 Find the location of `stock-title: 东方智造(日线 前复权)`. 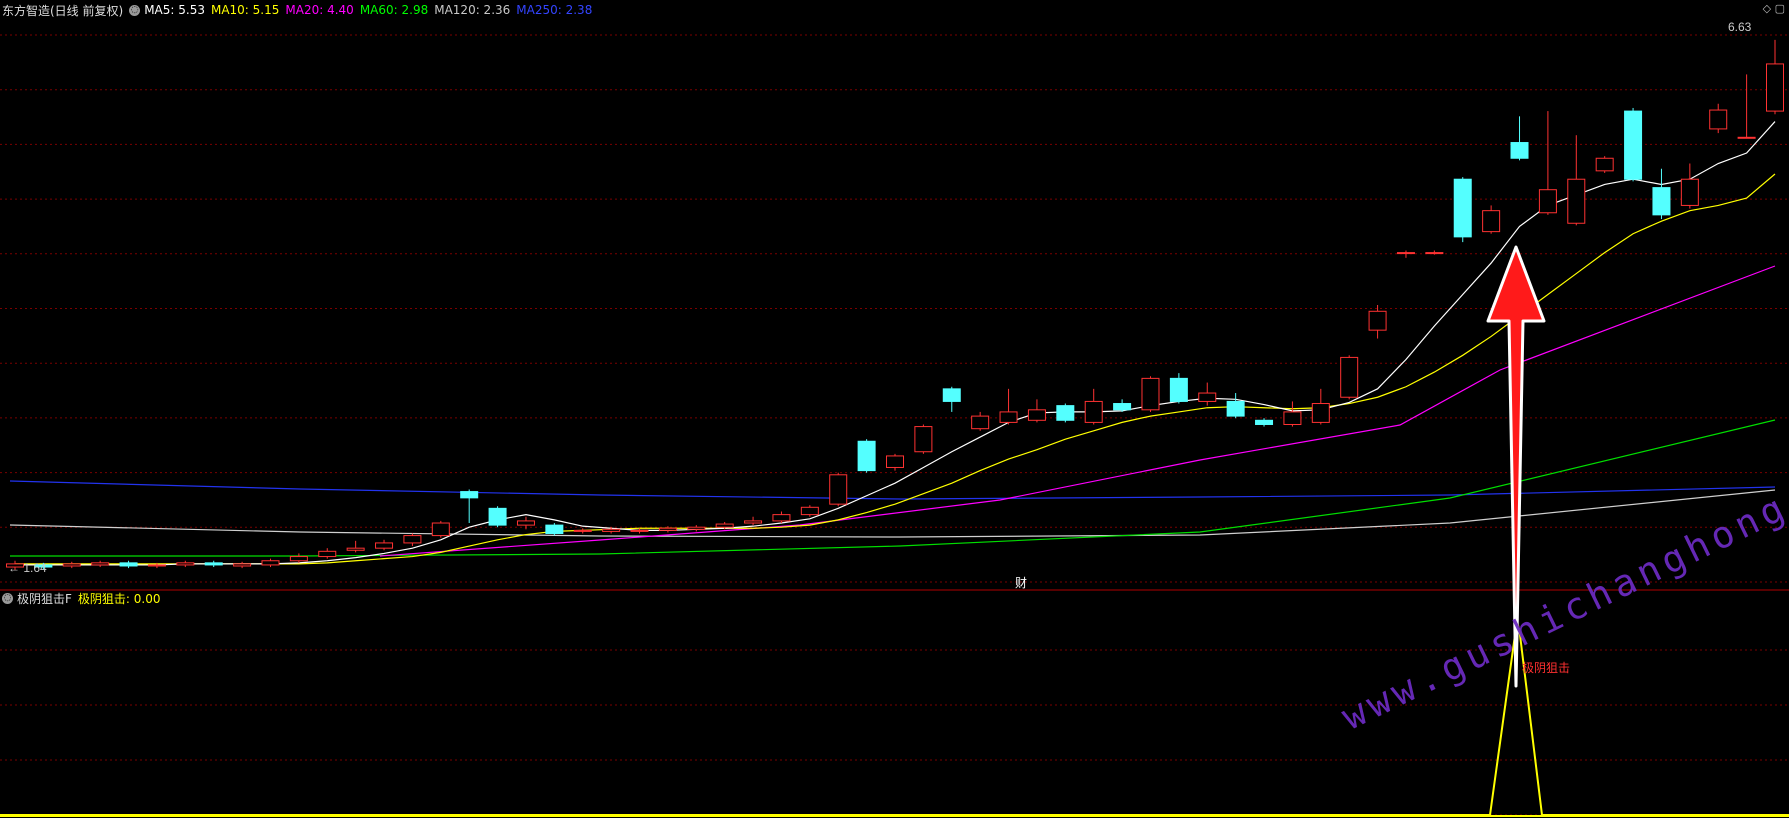

stock-title: 东方智造(日线 前复权) is located at coordinates (63, 10).